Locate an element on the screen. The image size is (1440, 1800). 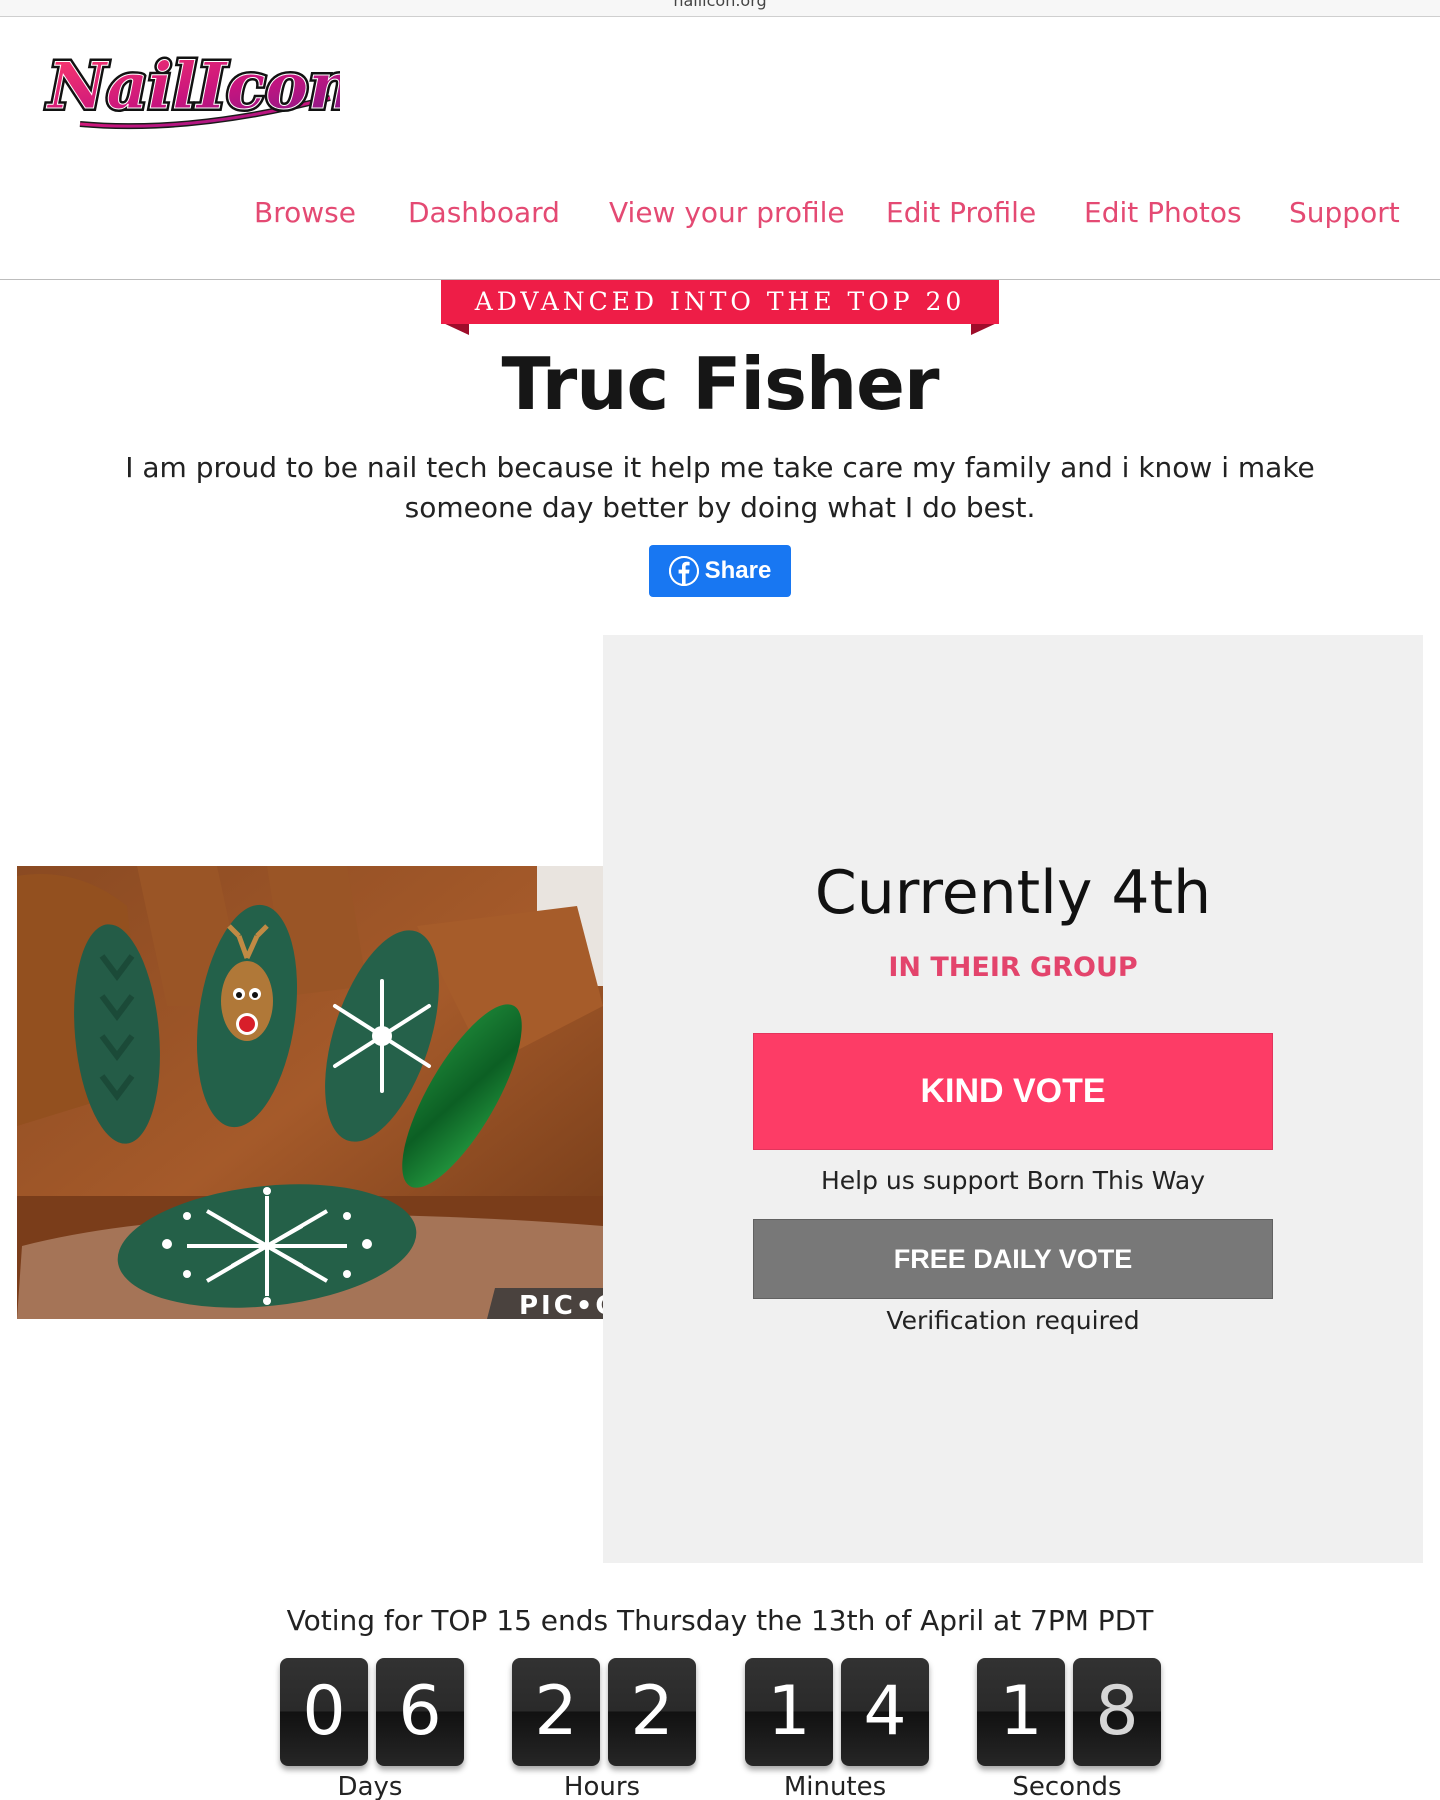
countdown-seconds-ones: 8 is located at coordinates (1117, 1712).